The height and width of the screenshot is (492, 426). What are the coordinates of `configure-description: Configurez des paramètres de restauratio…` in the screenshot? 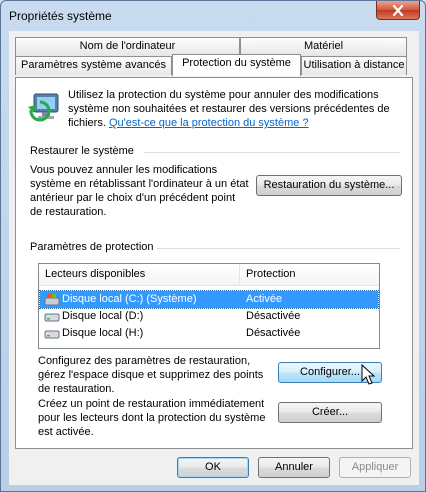 It's located at (151, 375).